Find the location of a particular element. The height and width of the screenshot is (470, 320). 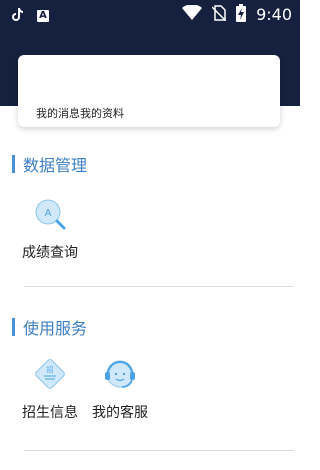

admissions-icon: 招 is located at coordinates (50, 374).